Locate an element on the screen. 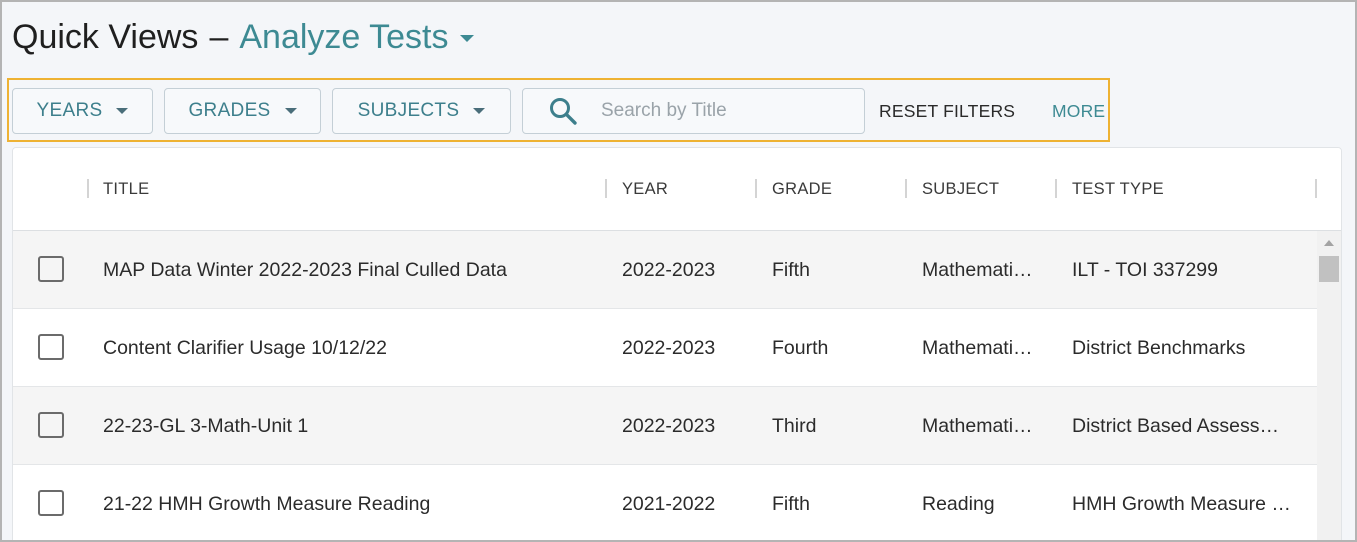 This screenshot has height=542, width=1357. cell-test-type: District Benchmarks is located at coordinates (1159, 347).